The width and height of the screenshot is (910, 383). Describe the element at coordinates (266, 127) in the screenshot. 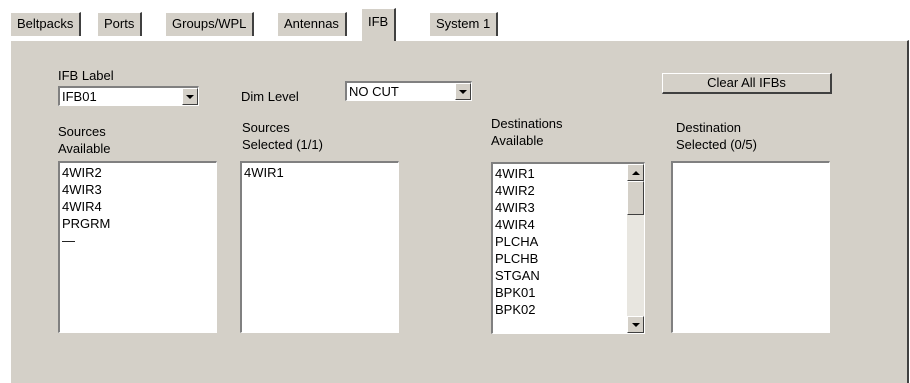

I see `sources-selected-caption-line1: Sources` at that location.